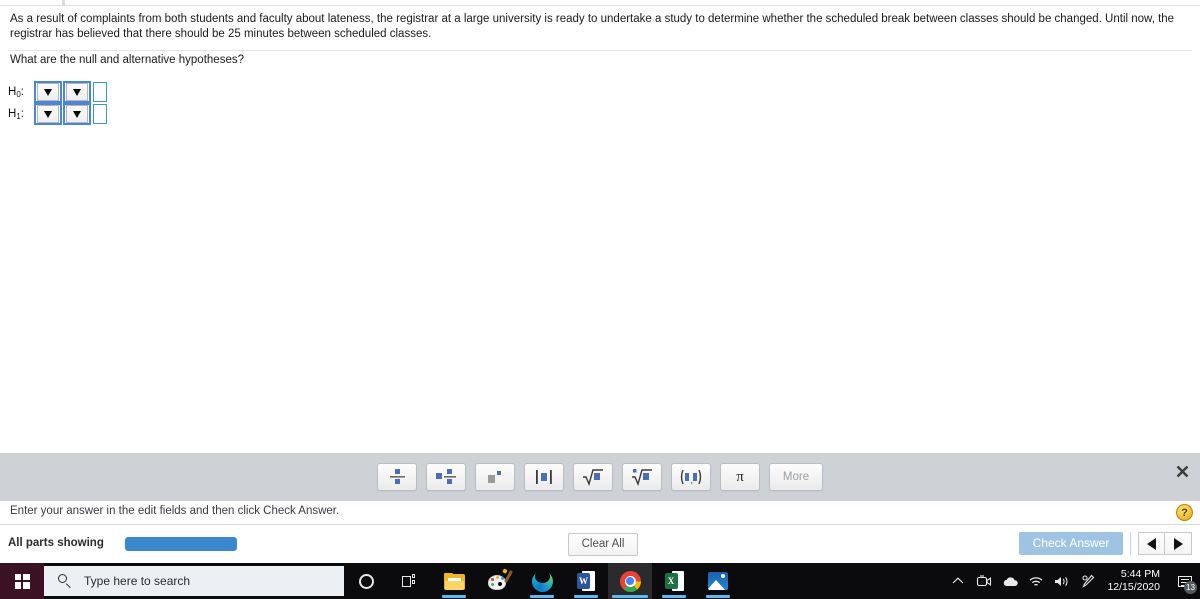 The height and width of the screenshot is (599, 1200). I want to click on superscript-button, so click(495, 477).